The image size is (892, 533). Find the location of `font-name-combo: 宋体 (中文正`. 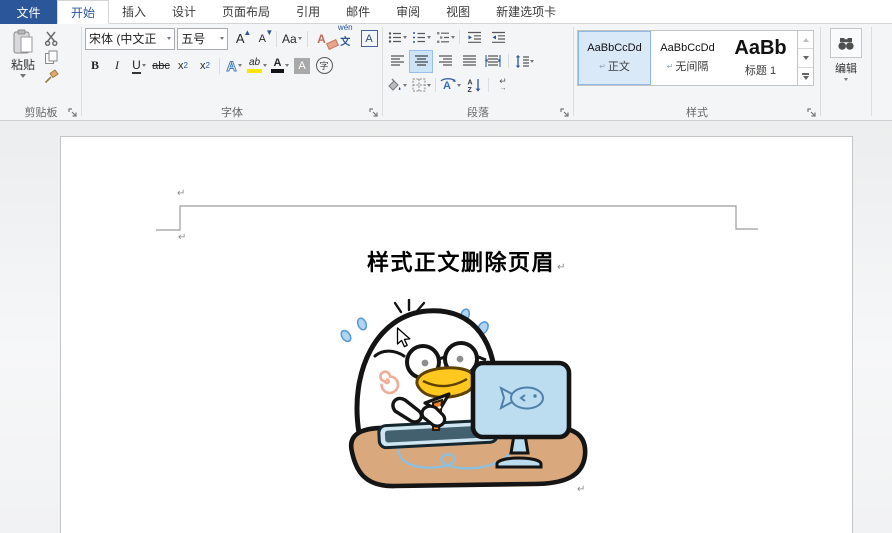

font-name-combo: 宋体 (中文正 is located at coordinates (130, 38).